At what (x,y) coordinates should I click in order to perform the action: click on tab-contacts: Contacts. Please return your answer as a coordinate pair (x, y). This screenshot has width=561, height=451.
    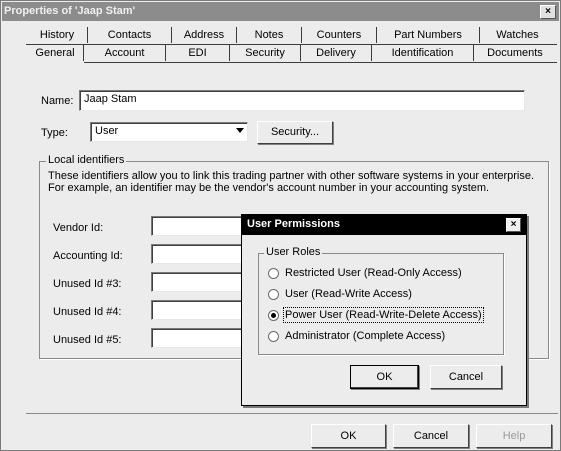
    Looking at the image, I should click on (130, 35).